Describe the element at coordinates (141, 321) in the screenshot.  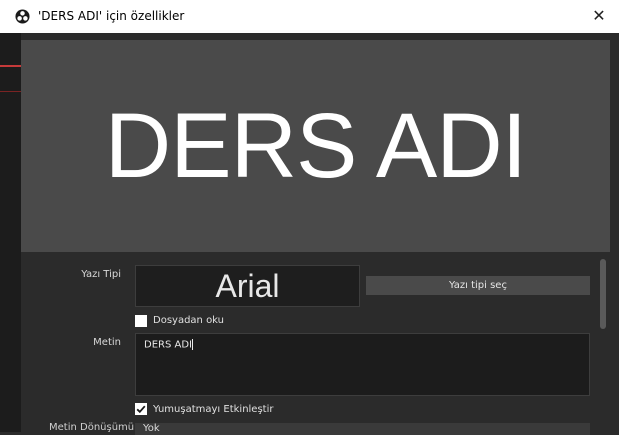
I see `read-from-file-checkbox` at that location.